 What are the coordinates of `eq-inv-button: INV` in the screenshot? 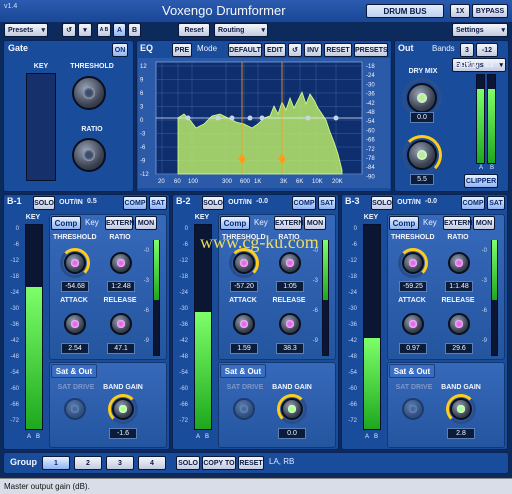 It's located at (313, 50).